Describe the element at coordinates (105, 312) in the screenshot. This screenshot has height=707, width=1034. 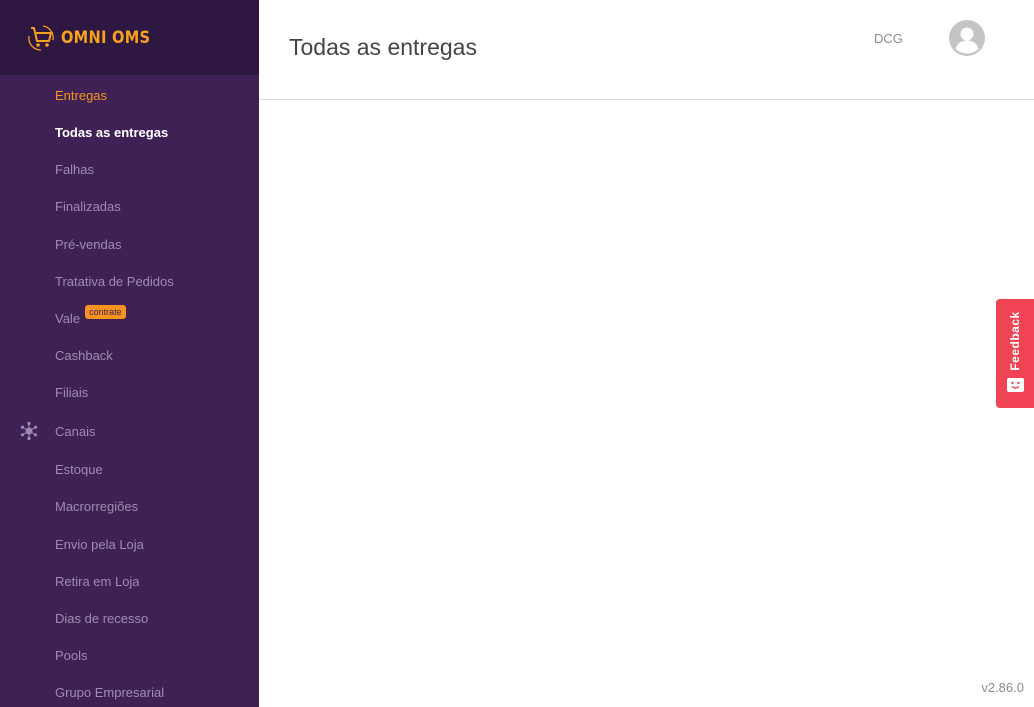
I see `contrate-badge: contrate` at that location.